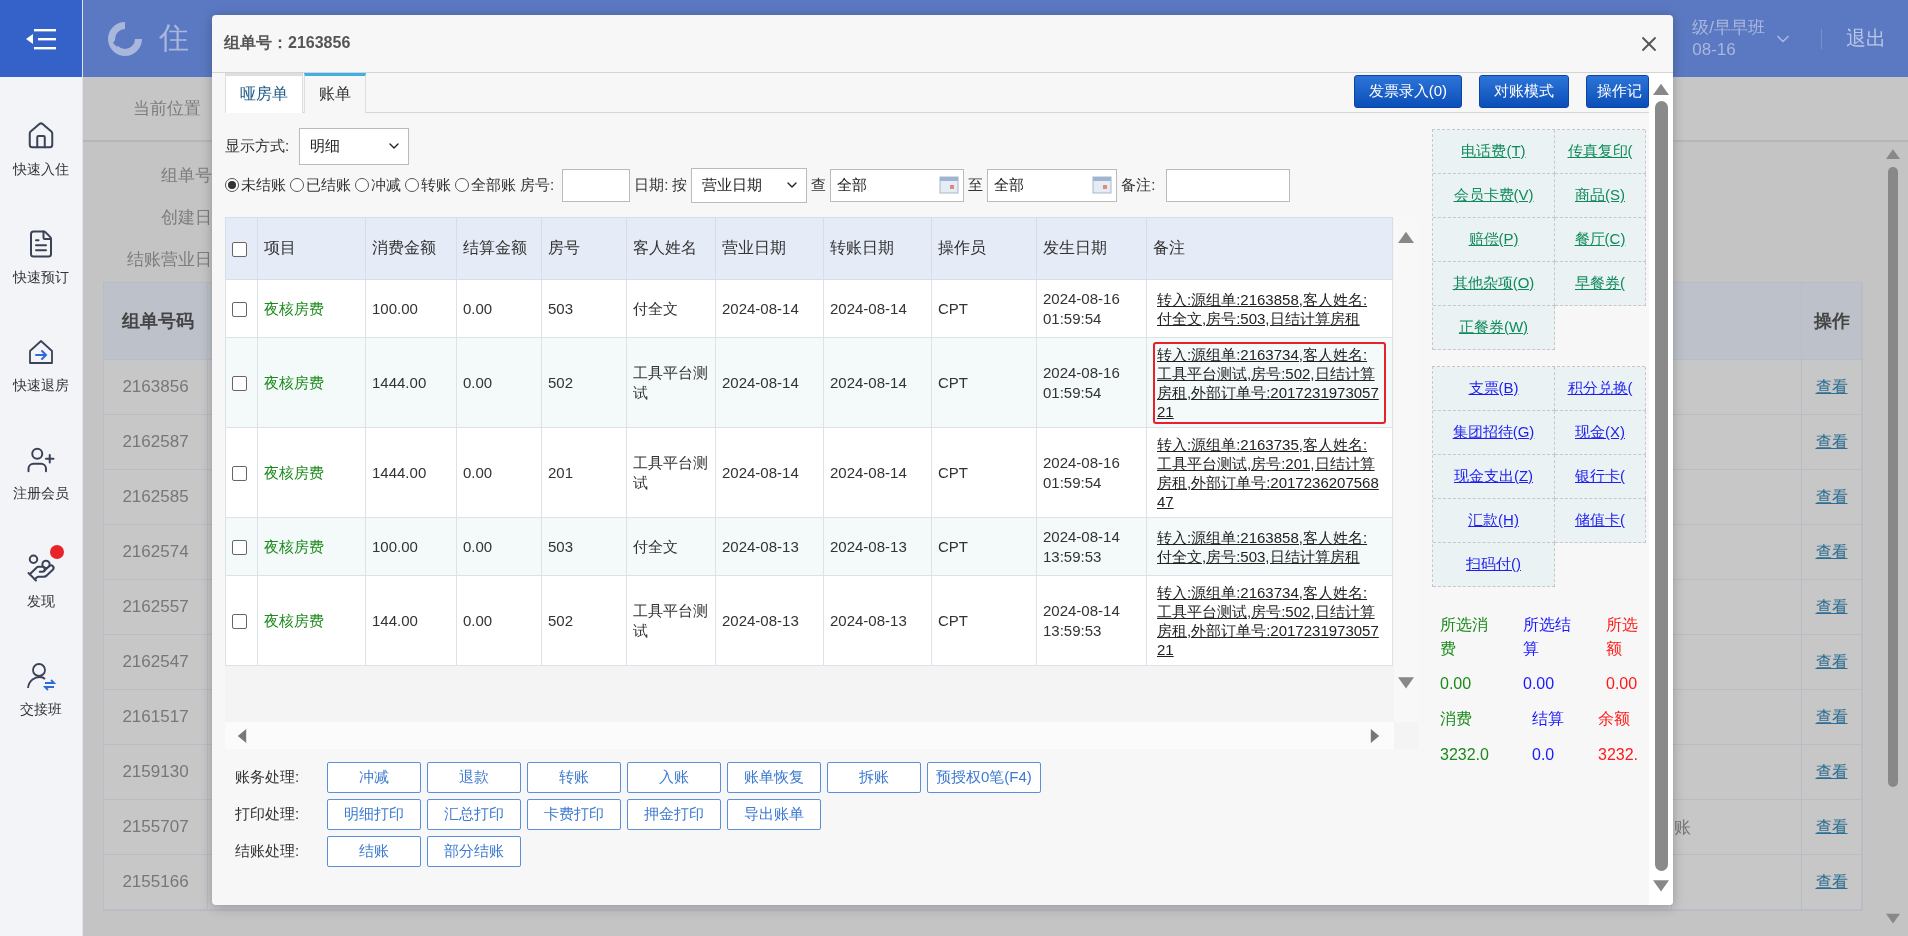  What do you see at coordinates (774, 814) in the screenshot?
I see `action-button: 导出账单` at bounding box center [774, 814].